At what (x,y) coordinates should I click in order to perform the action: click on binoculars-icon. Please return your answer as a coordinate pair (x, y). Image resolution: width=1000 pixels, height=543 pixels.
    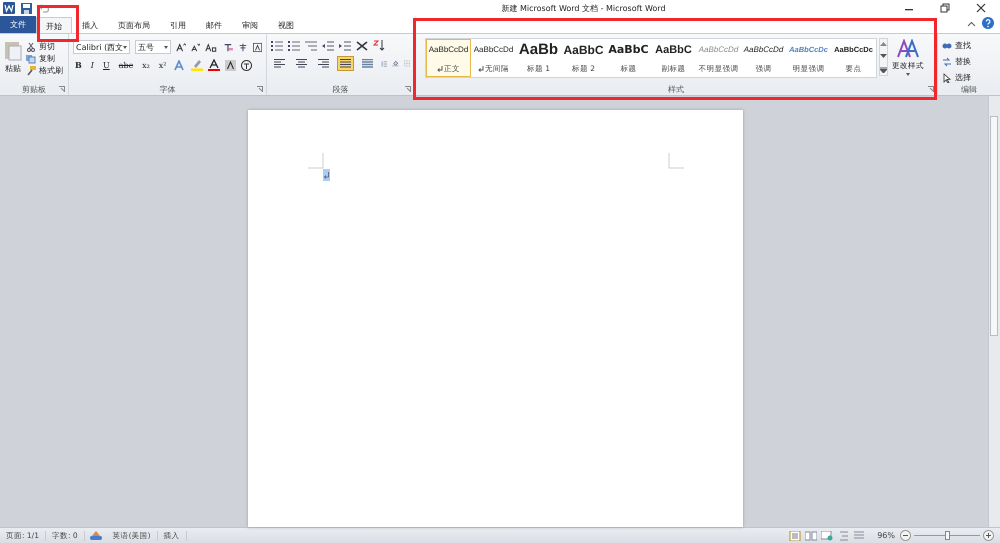
    Looking at the image, I should click on (947, 45).